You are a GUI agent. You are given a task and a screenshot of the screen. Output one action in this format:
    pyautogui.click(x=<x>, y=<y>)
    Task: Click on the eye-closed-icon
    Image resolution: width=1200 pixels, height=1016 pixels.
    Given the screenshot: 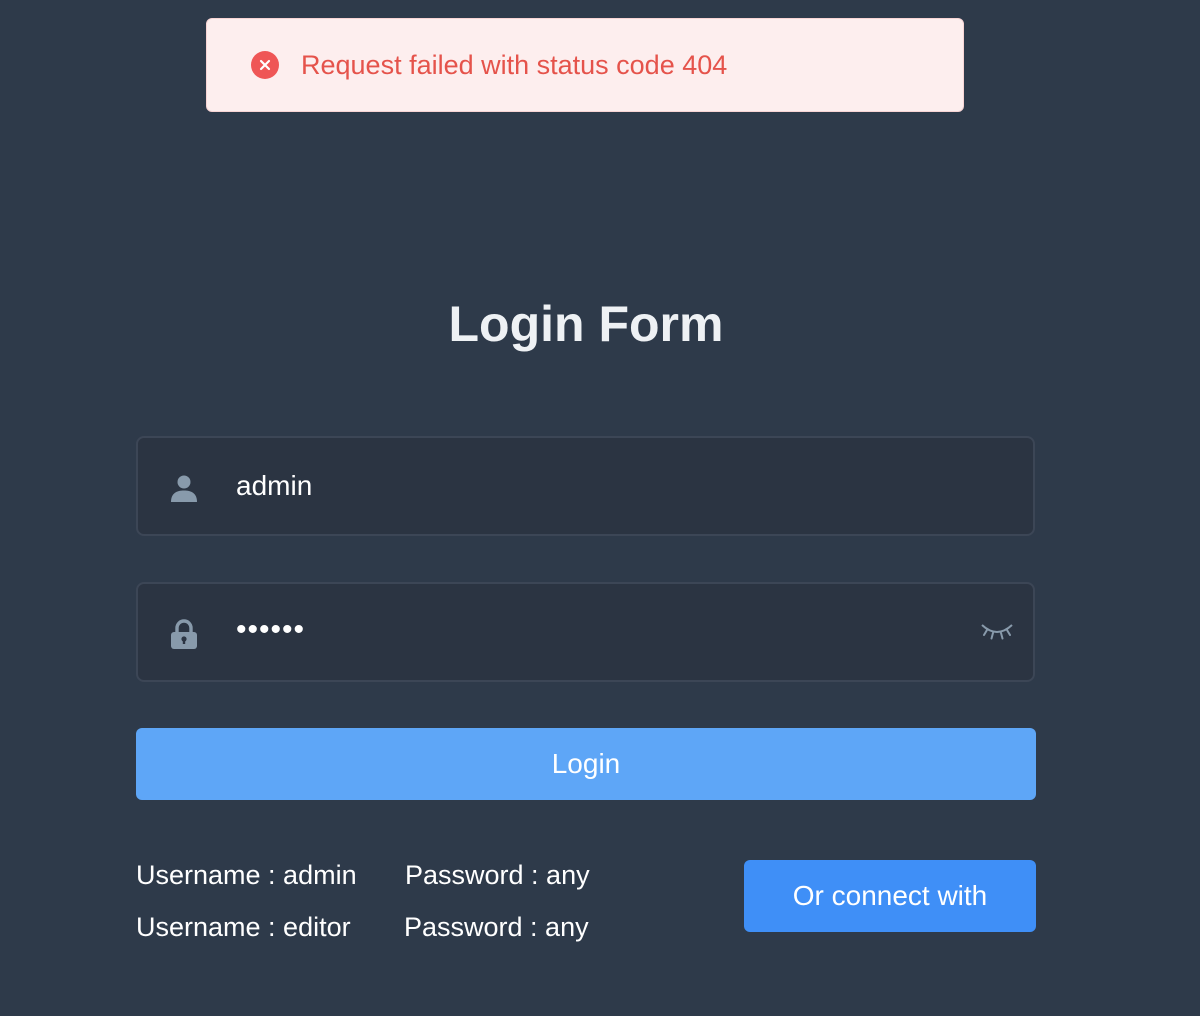 What is the action you would take?
    pyautogui.click(x=997, y=632)
    